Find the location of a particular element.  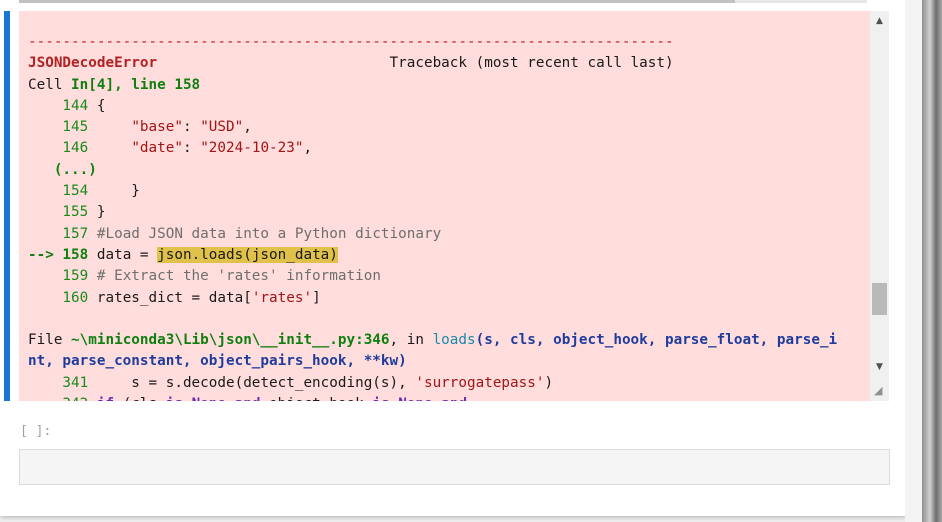

traceback-line: 144 { is located at coordinates (66, 106).